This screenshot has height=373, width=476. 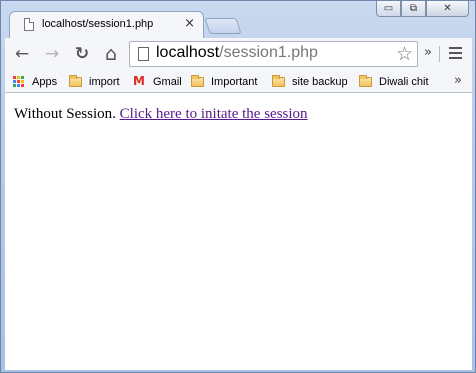 I want to click on url-host: localhost, so click(x=188, y=52).